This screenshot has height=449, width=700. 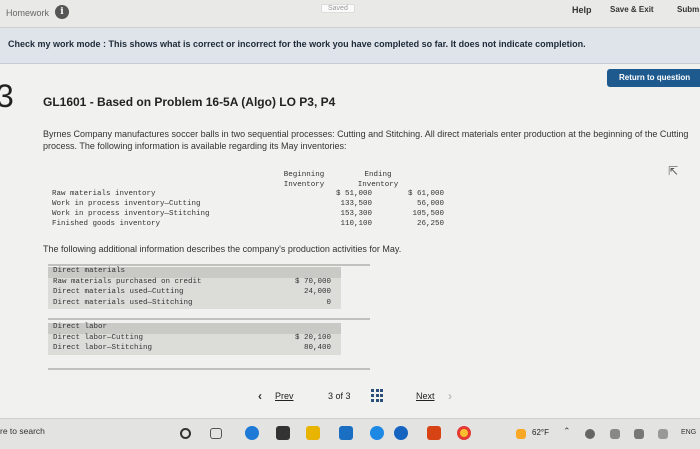 I want to click on grid-icon, so click(x=377, y=395).